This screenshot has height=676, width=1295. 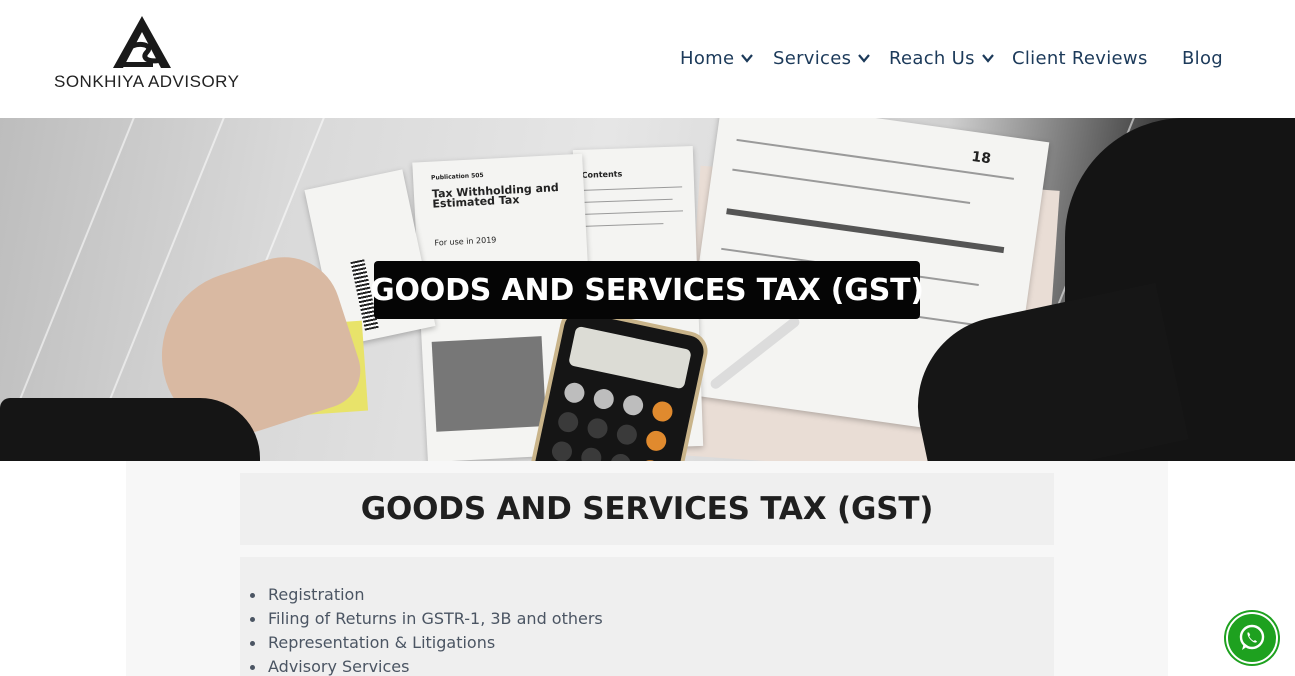 What do you see at coordinates (142, 42) in the screenshot?
I see `sa-monogram-icon` at bounding box center [142, 42].